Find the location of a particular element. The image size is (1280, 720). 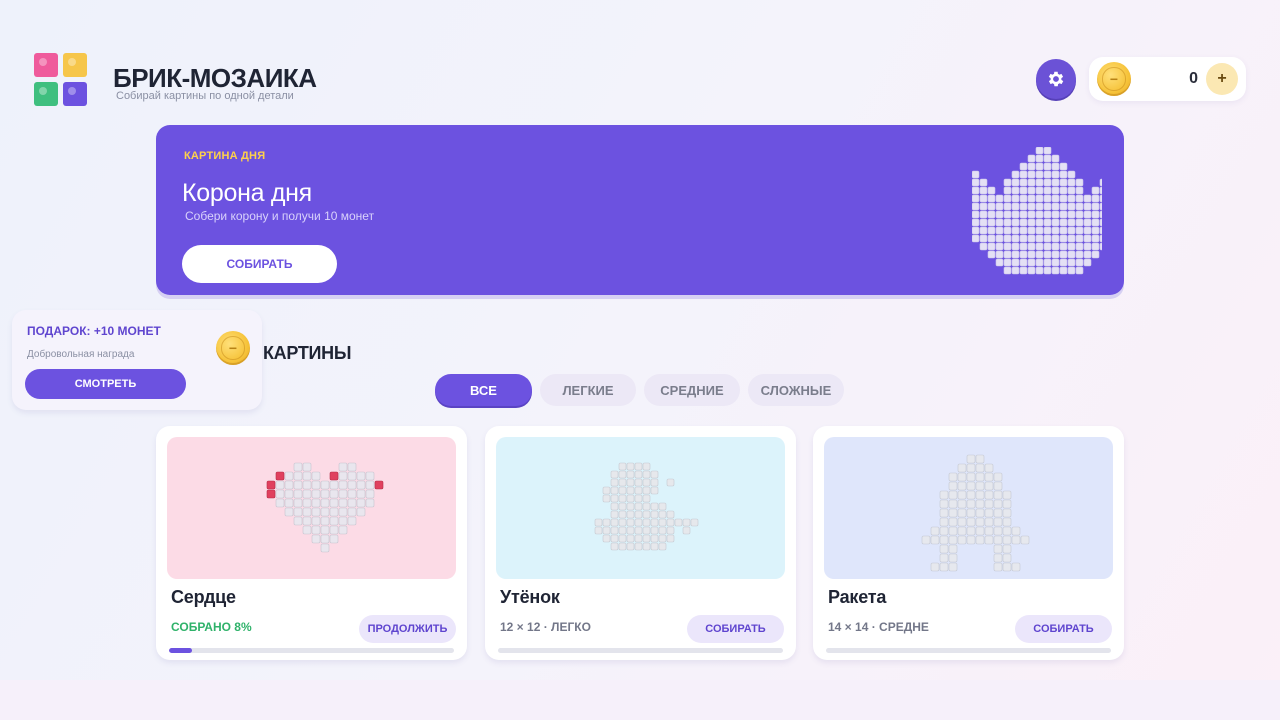

add-coins-button: + is located at coordinates (1222, 79).